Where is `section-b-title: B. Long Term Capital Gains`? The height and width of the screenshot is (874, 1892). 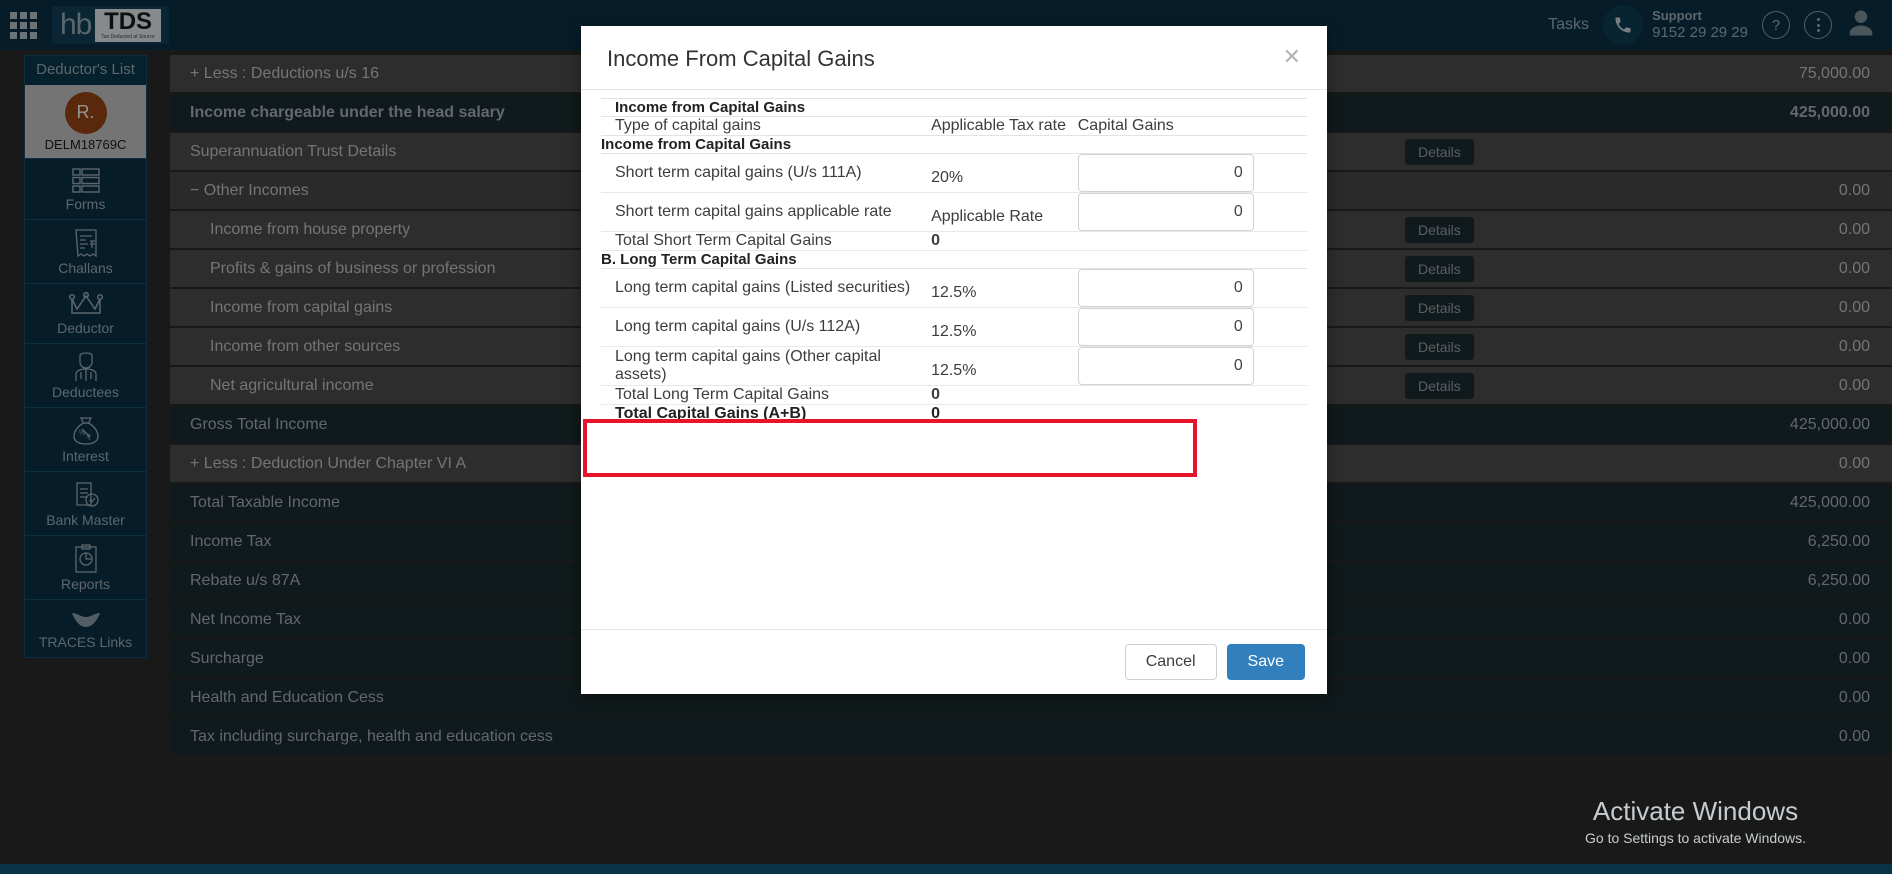 section-b-title: B. Long Term Capital Gains is located at coordinates (954, 259).